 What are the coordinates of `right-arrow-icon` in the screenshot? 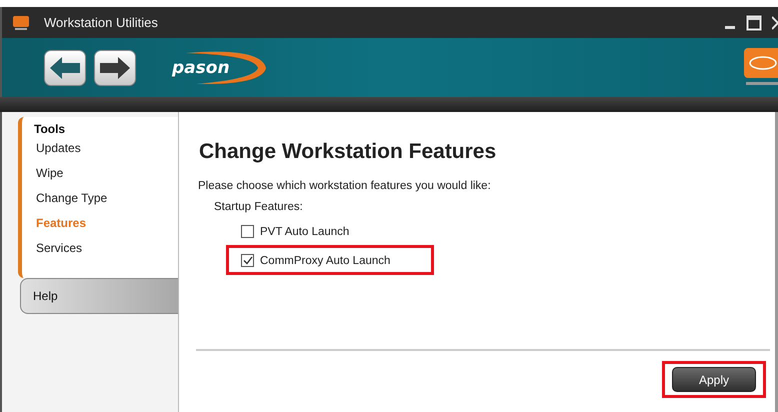 It's located at (115, 67).